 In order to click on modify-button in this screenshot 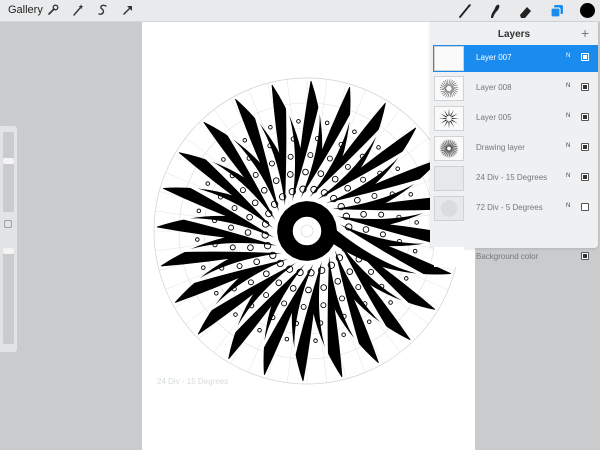, I will do `click(8, 224)`.